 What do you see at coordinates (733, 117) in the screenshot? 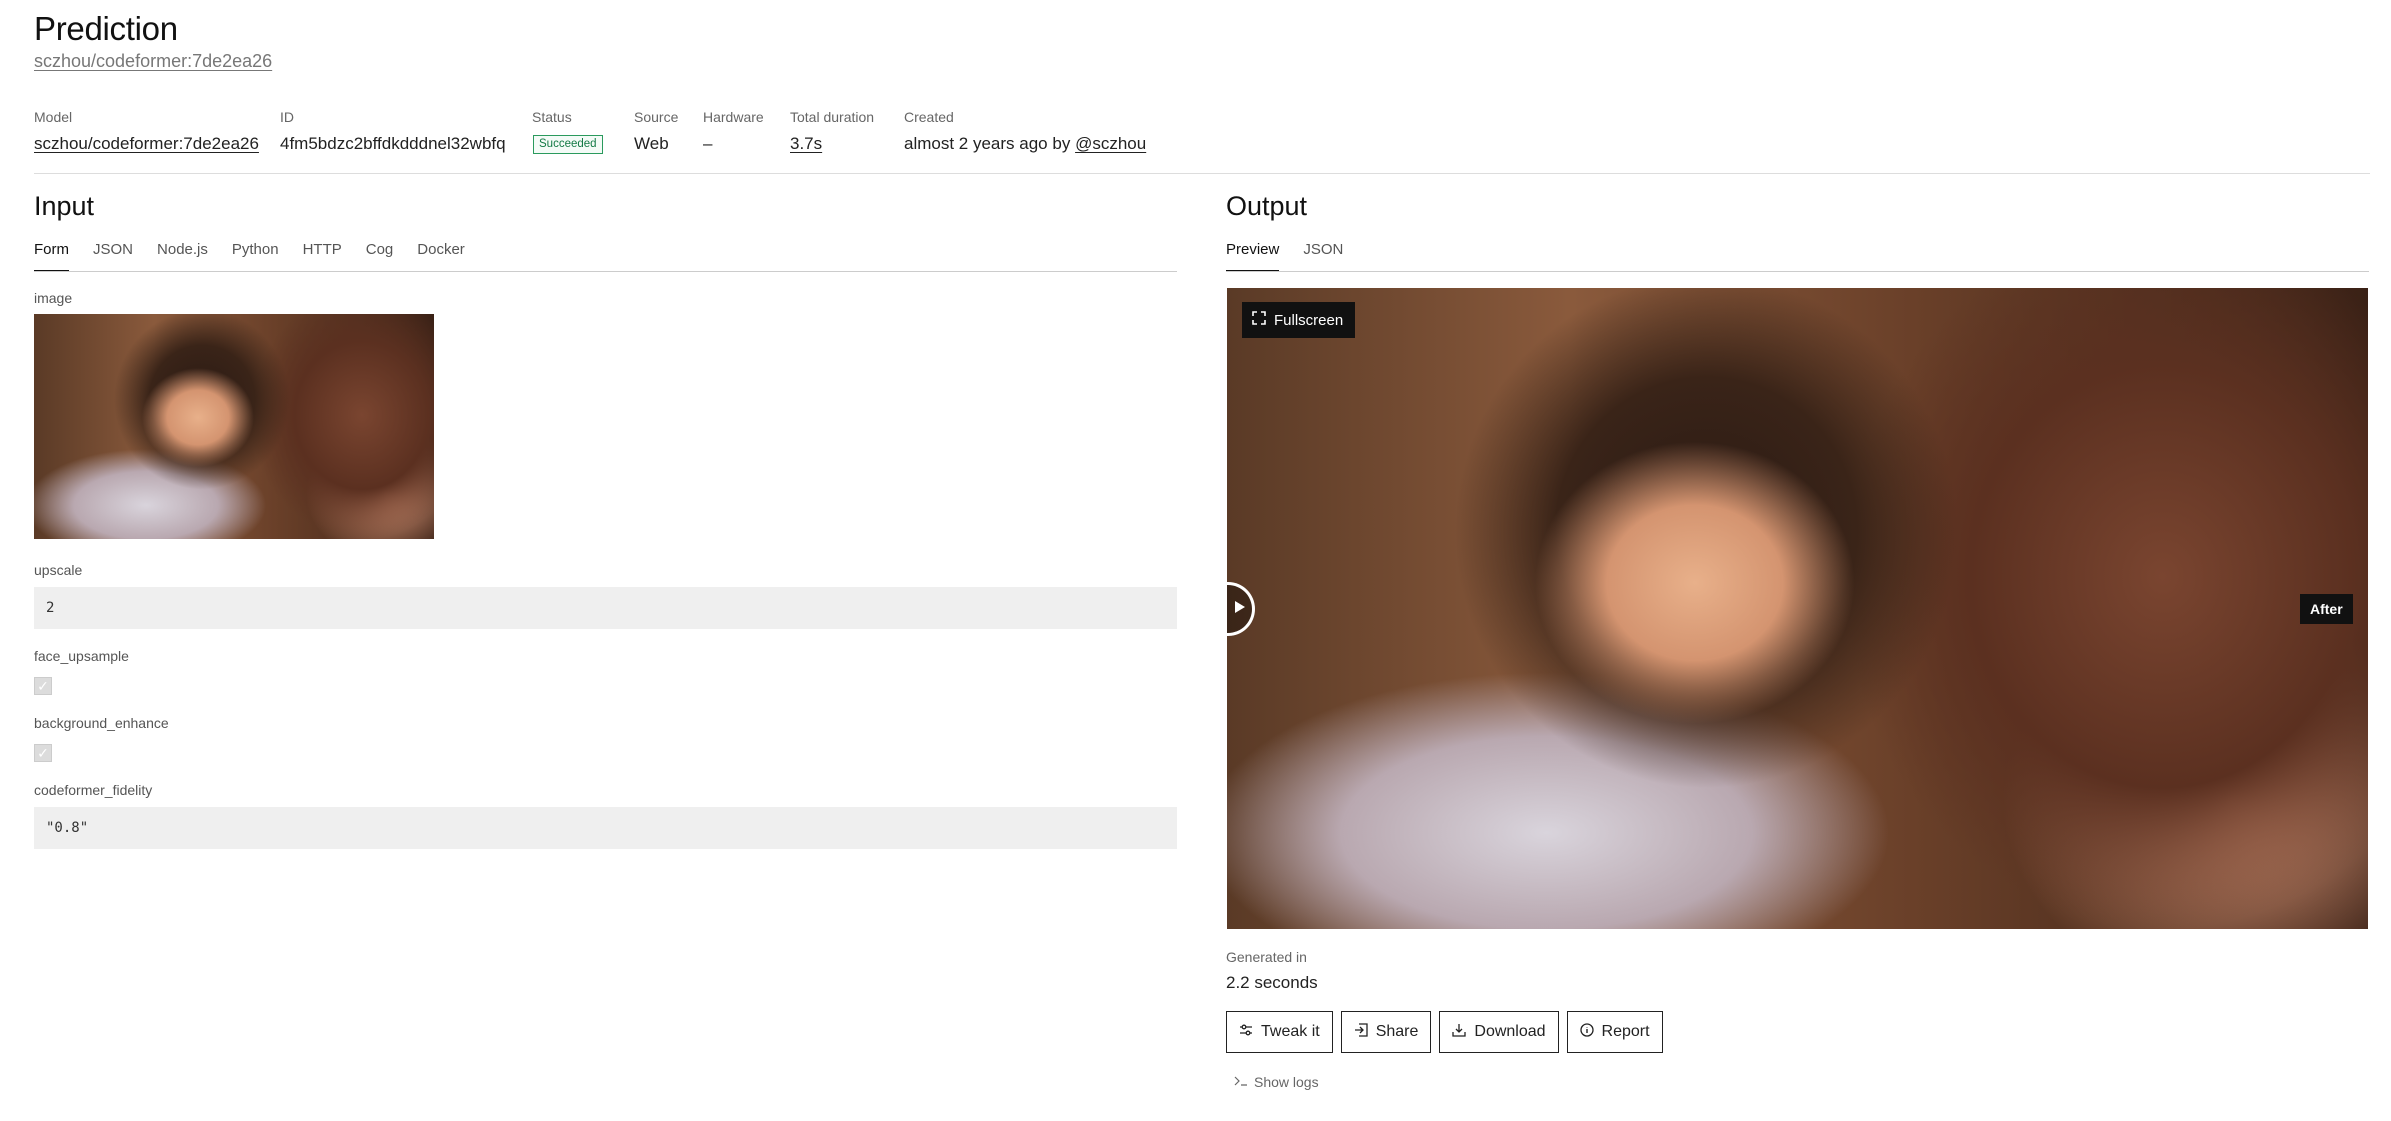
I see `hardware-label: Hardware` at bounding box center [733, 117].